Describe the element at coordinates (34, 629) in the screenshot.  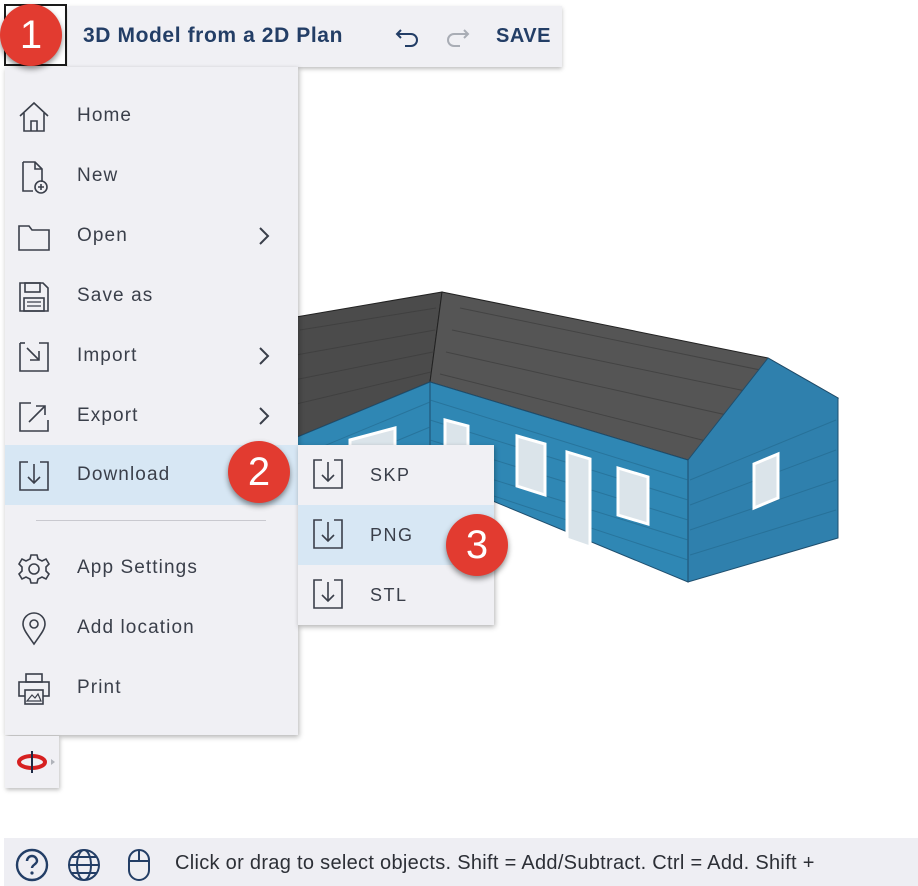
I see `location-pin-icon` at that location.